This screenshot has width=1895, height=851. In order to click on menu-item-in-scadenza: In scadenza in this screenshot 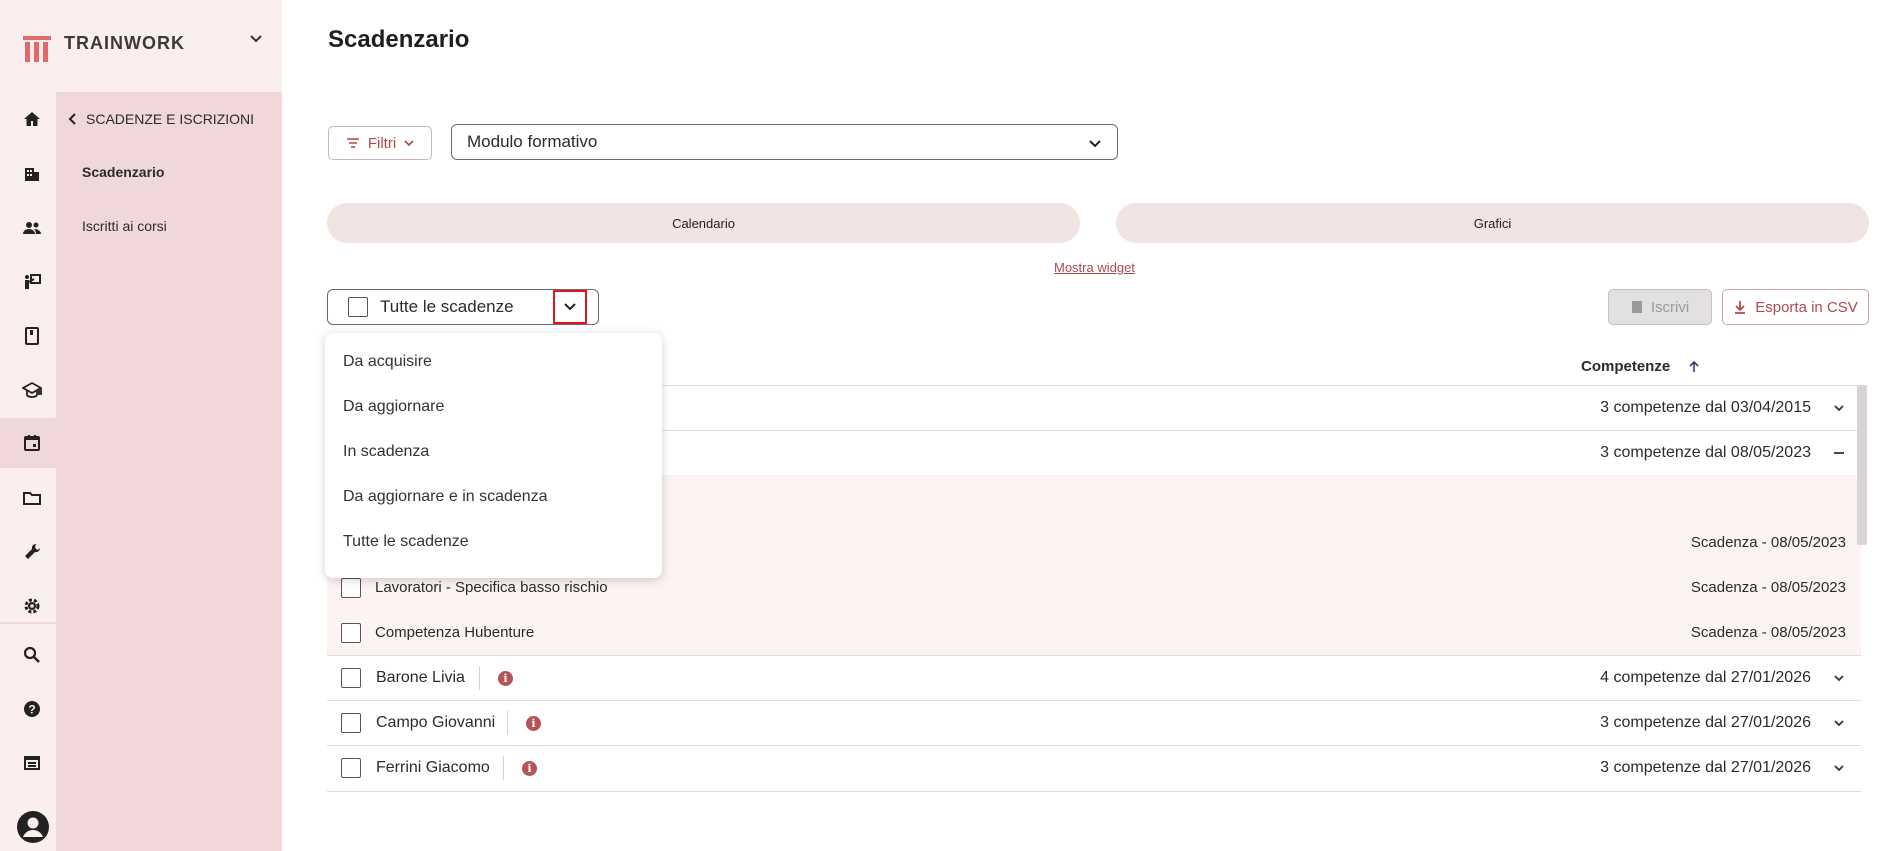, I will do `click(386, 452)`.